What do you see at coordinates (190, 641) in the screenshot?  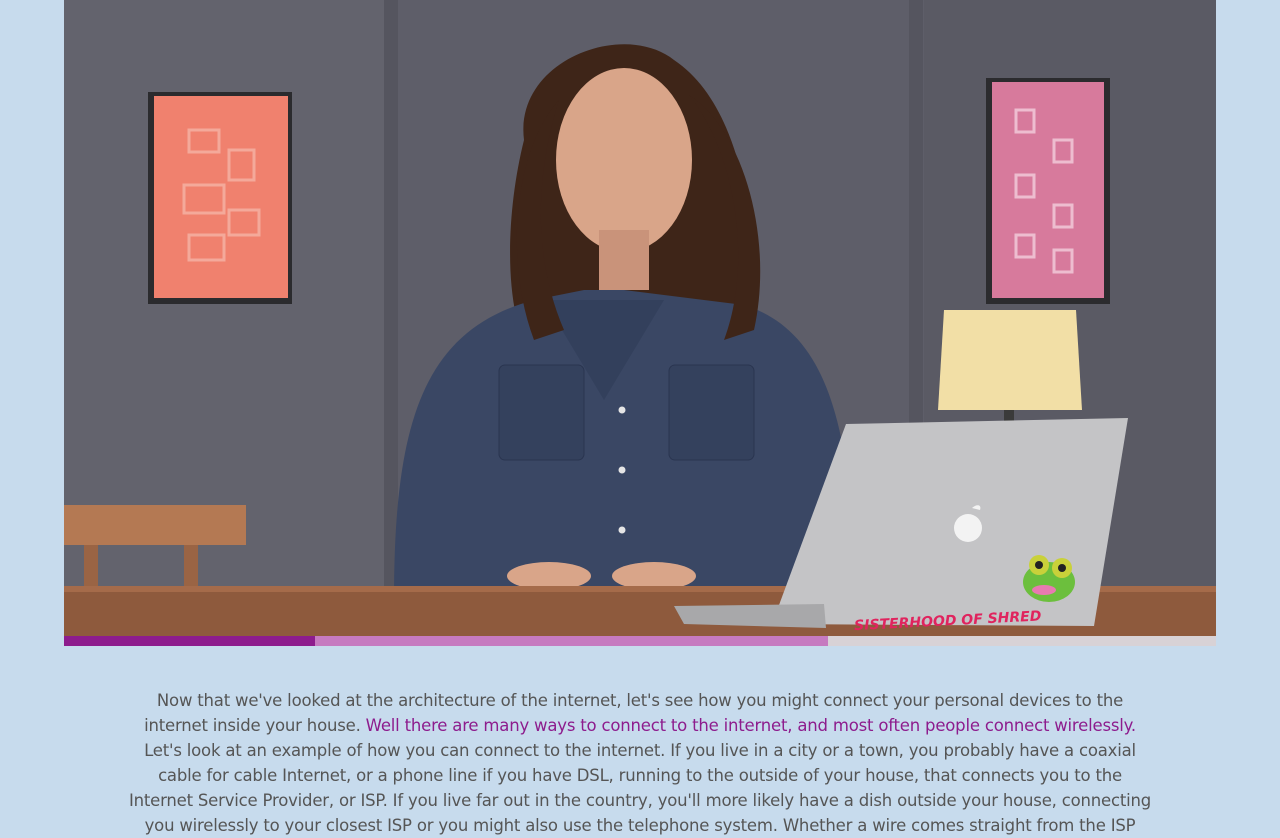 I see `progress-played` at bounding box center [190, 641].